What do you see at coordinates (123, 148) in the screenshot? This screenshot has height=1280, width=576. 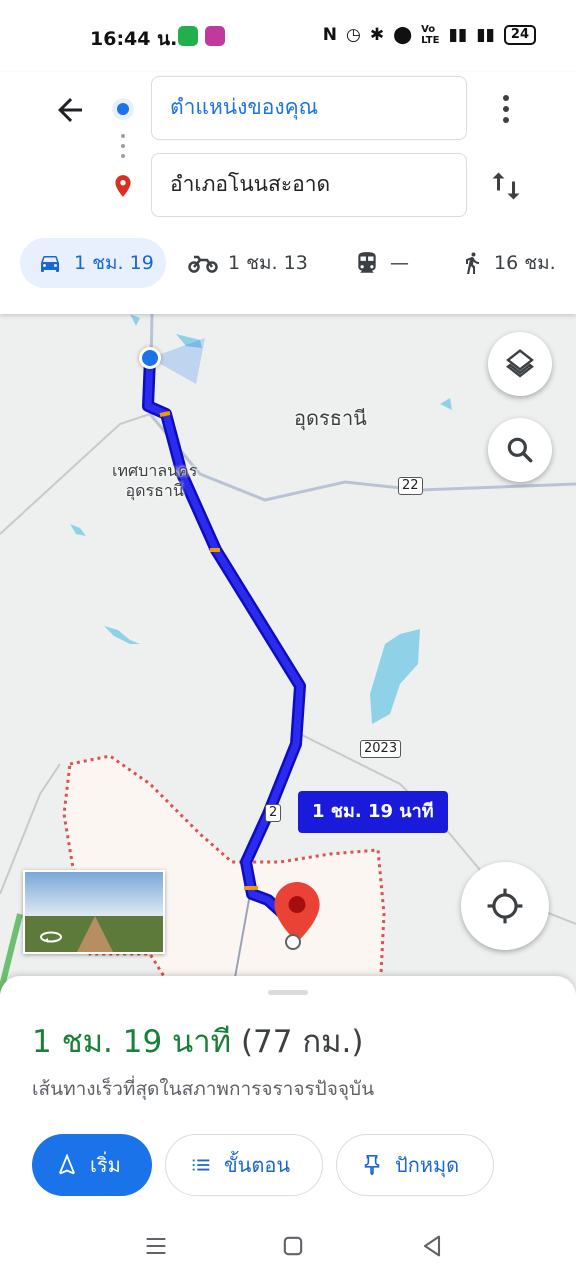 I see `route-connector` at bounding box center [123, 148].